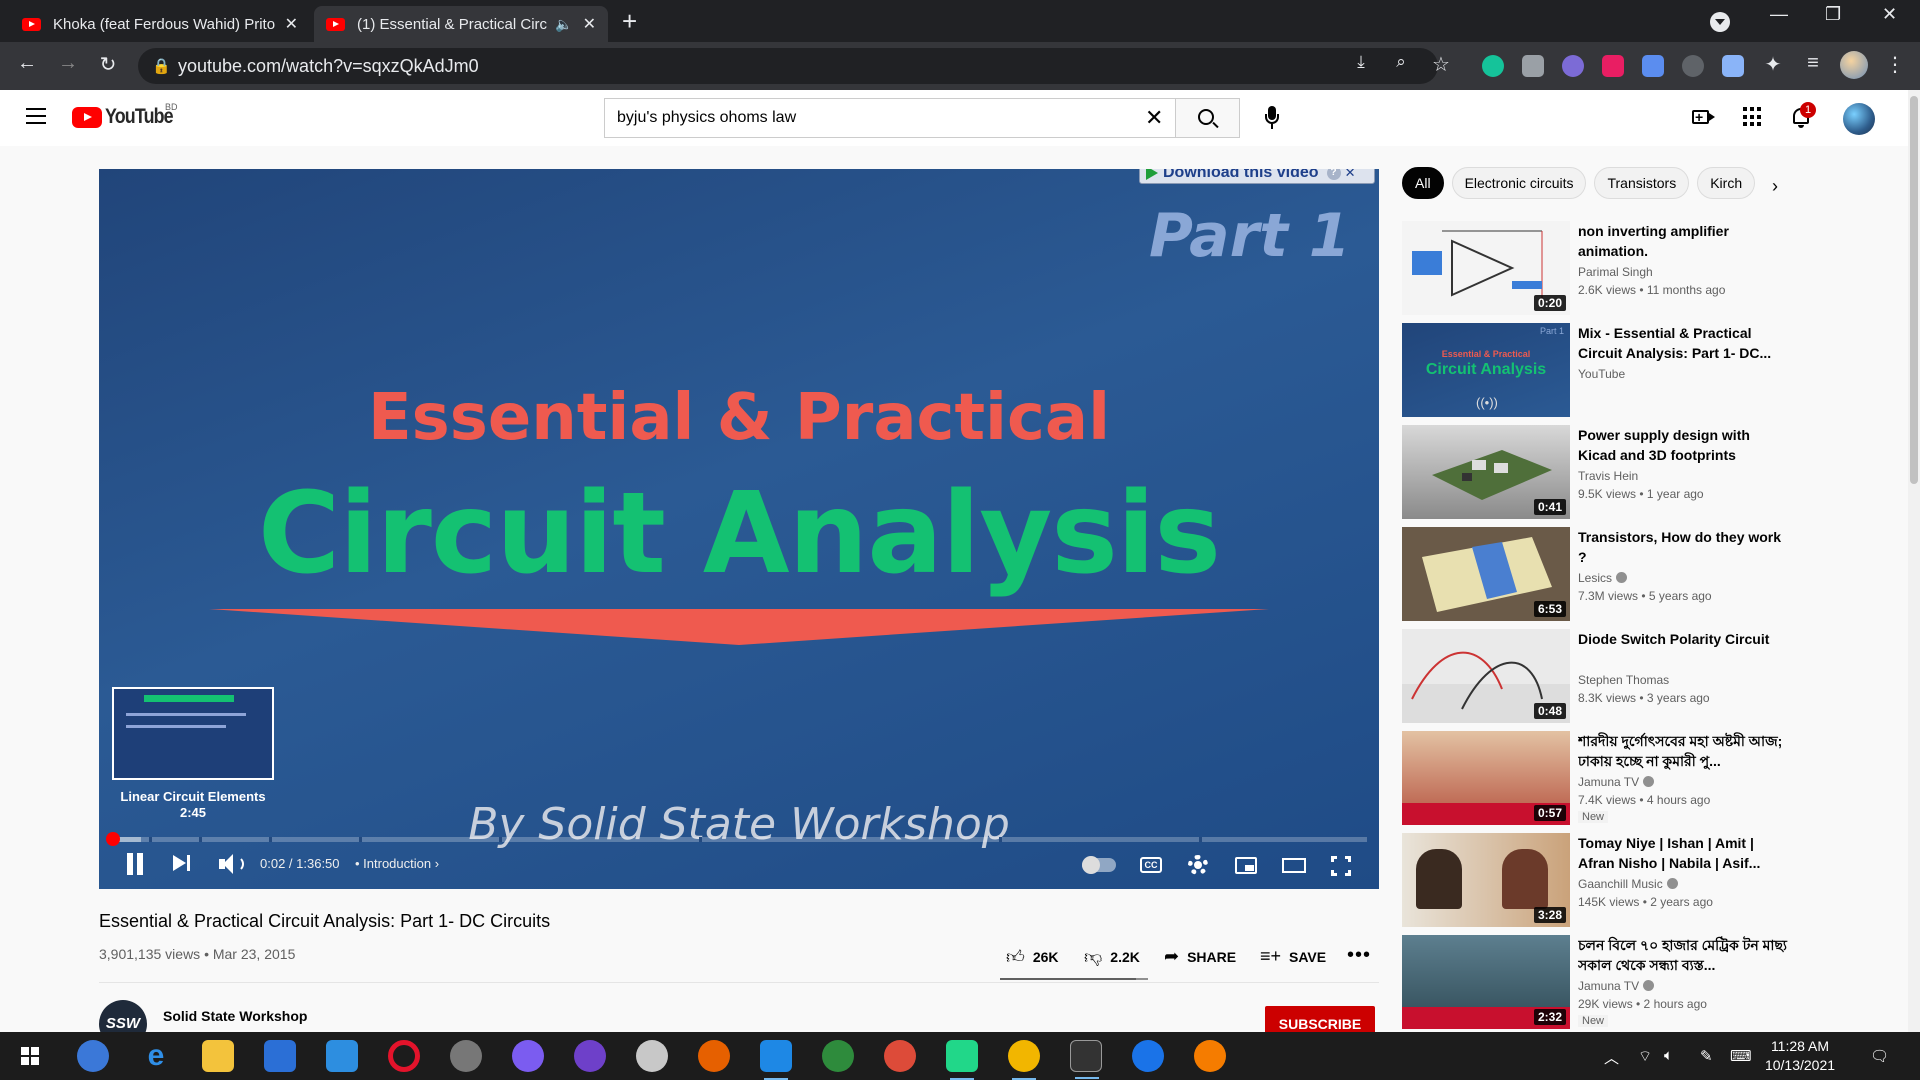  Describe the element at coordinates (1293, 956) in the screenshot. I see `save-button: ≡+ SAVE` at that location.